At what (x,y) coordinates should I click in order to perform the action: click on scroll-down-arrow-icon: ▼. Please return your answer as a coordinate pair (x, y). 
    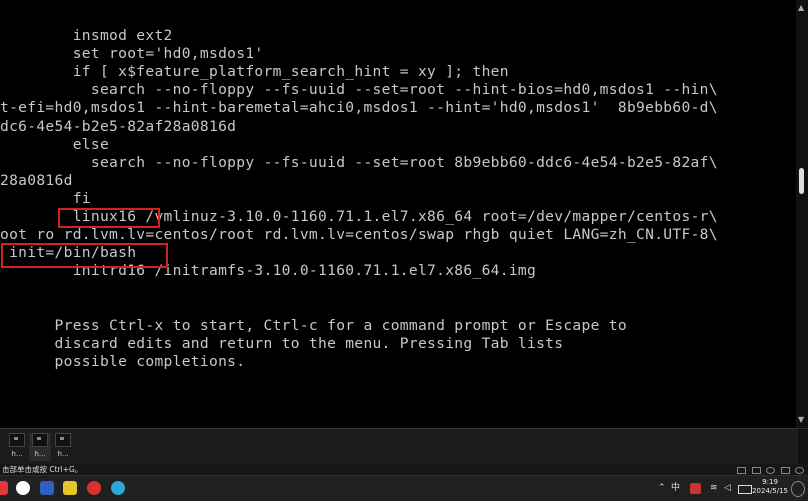
    Looking at the image, I should click on (801, 420).